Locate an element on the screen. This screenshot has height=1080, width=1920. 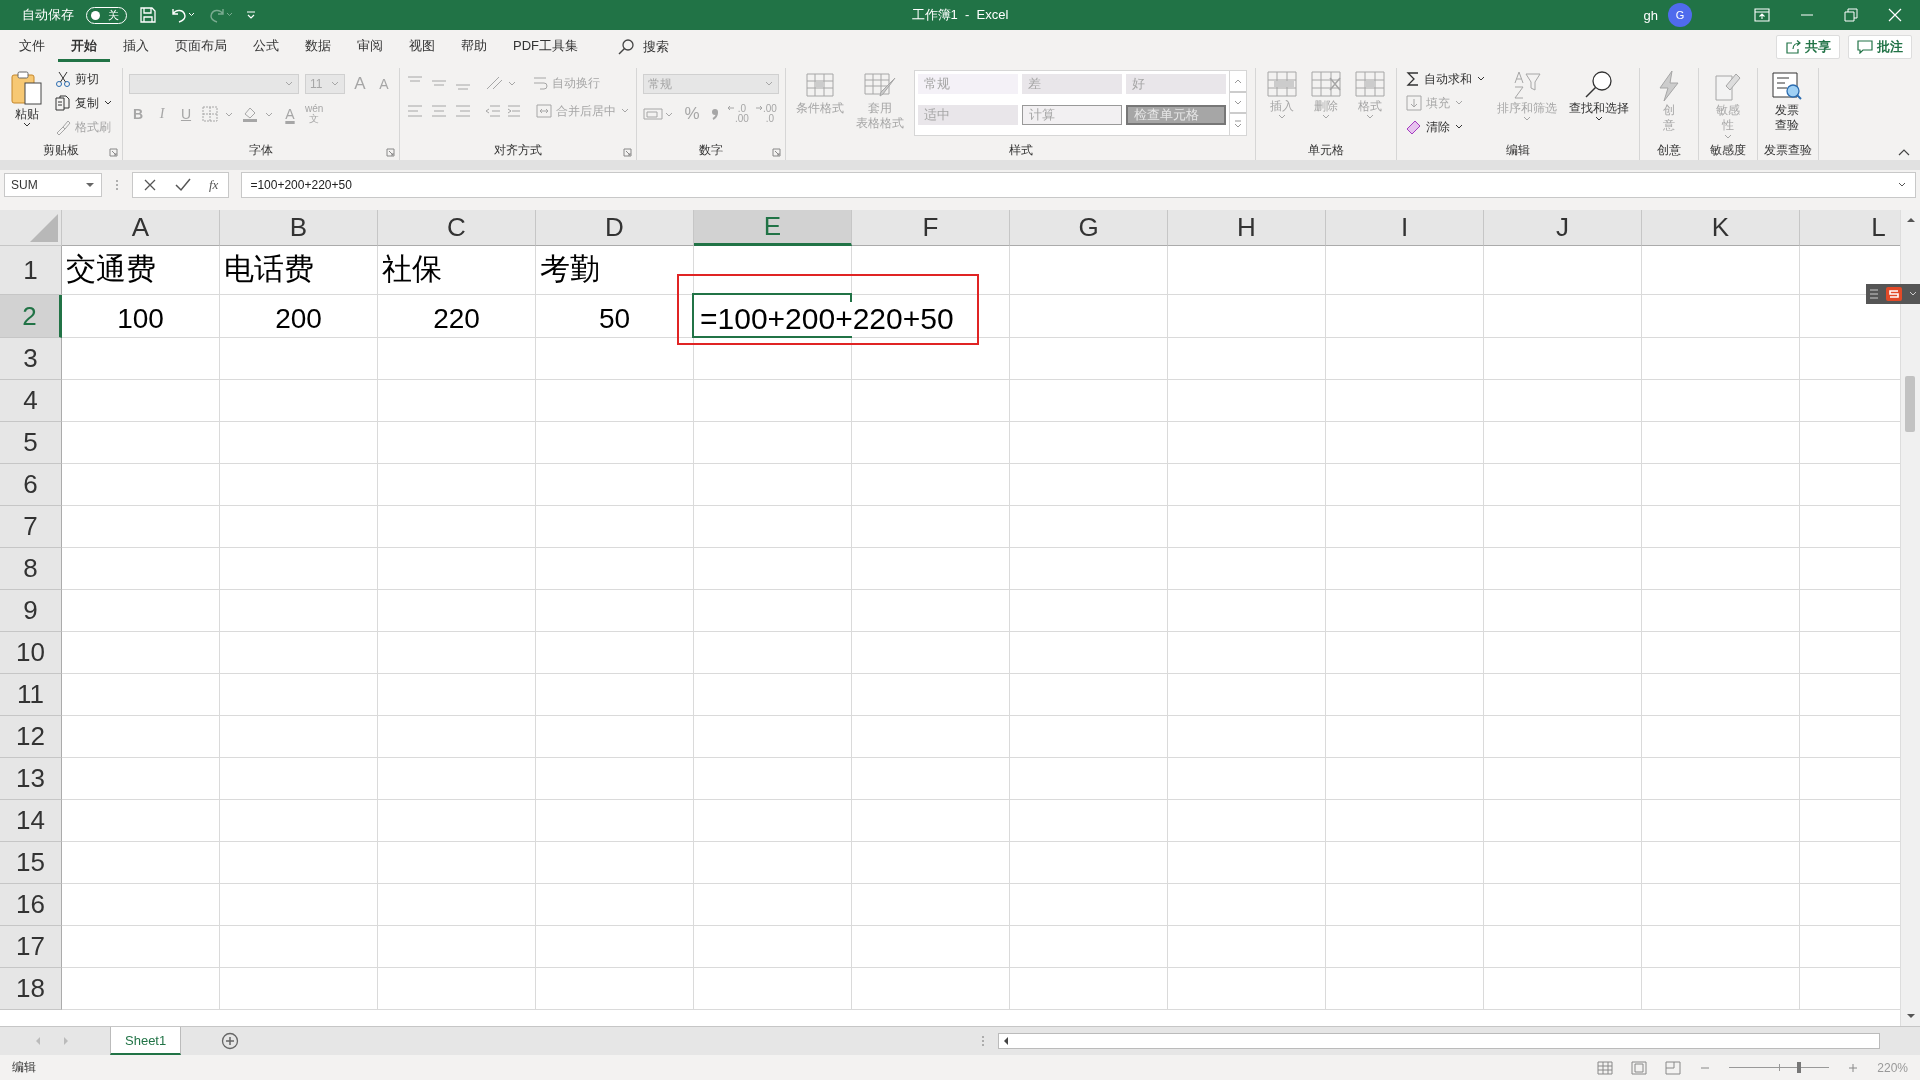
wrap-text-icon is located at coordinates (540, 83).